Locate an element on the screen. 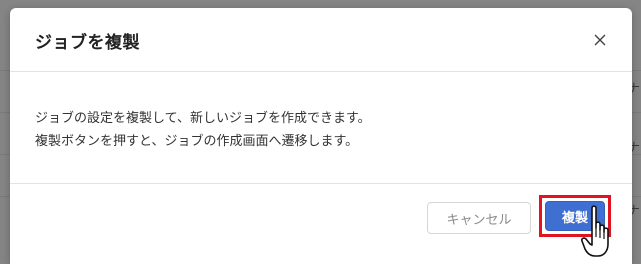 Image resolution: width=641 pixels, height=264 pixels. close-button is located at coordinates (600, 40).